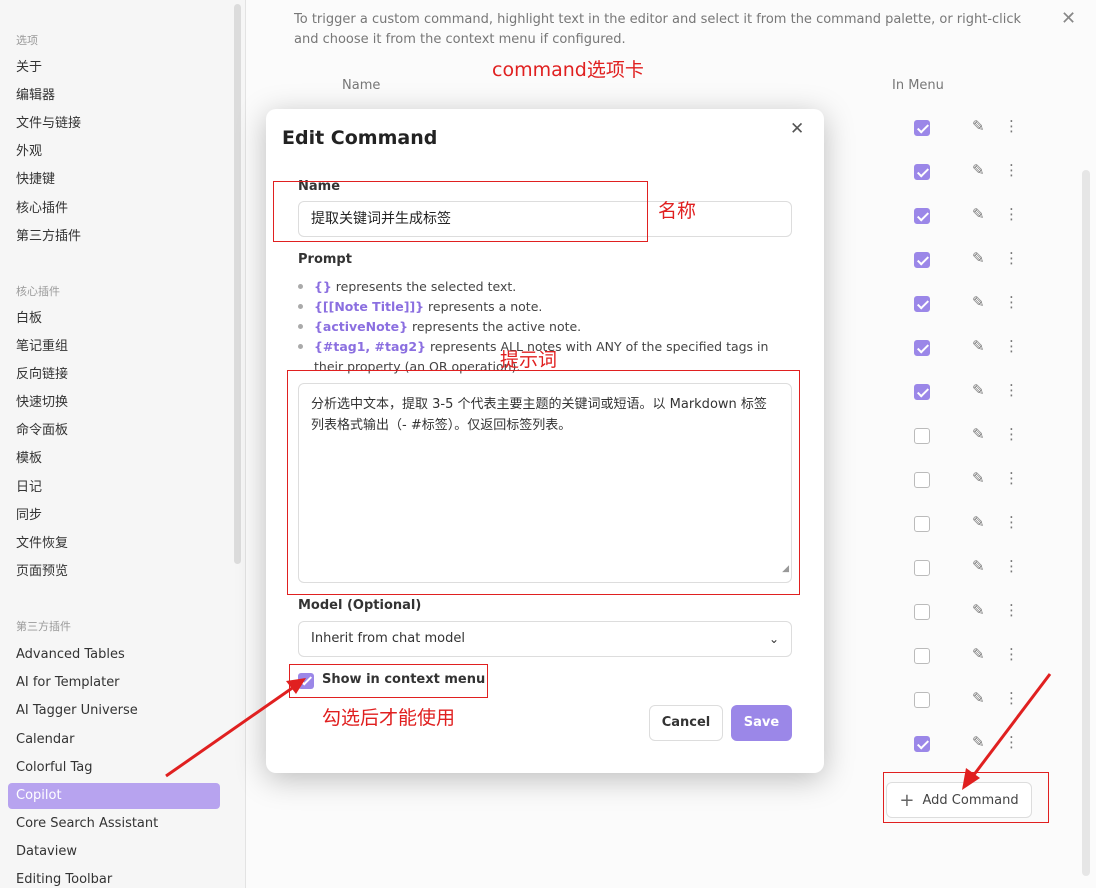 The width and height of the screenshot is (1096, 888). Describe the element at coordinates (686, 723) in the screenshot. I see `cancel-button: Cancel` at that location.